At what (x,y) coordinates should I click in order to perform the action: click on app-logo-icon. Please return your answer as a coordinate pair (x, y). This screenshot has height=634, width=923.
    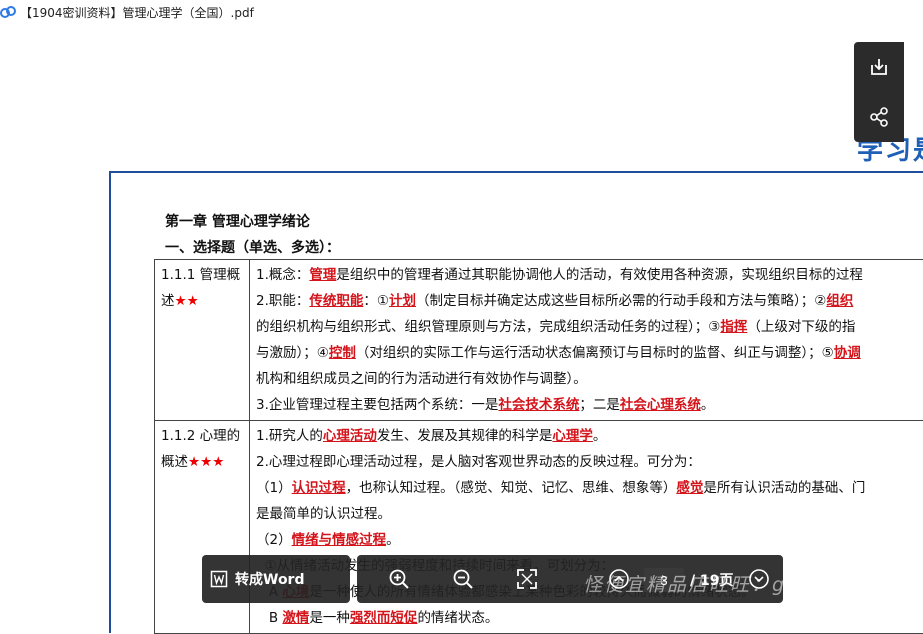
    Looking at the image, I should click on (8, 12).